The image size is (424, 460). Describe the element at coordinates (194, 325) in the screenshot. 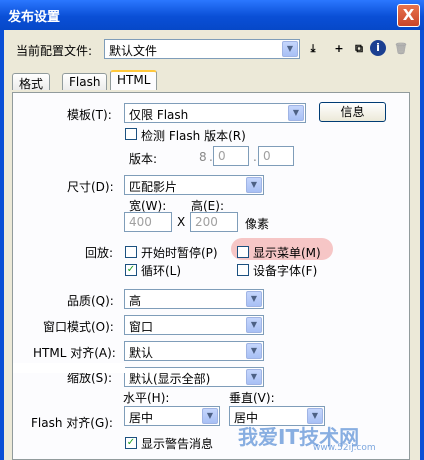

I see `window-mode-select: 窗口 ▼` at that location.